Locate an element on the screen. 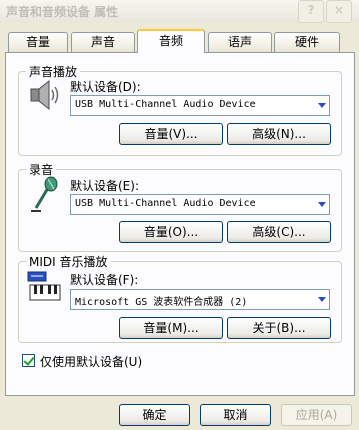  playback-device-label: 默认设备(D): is located at coordinates (105, 87).